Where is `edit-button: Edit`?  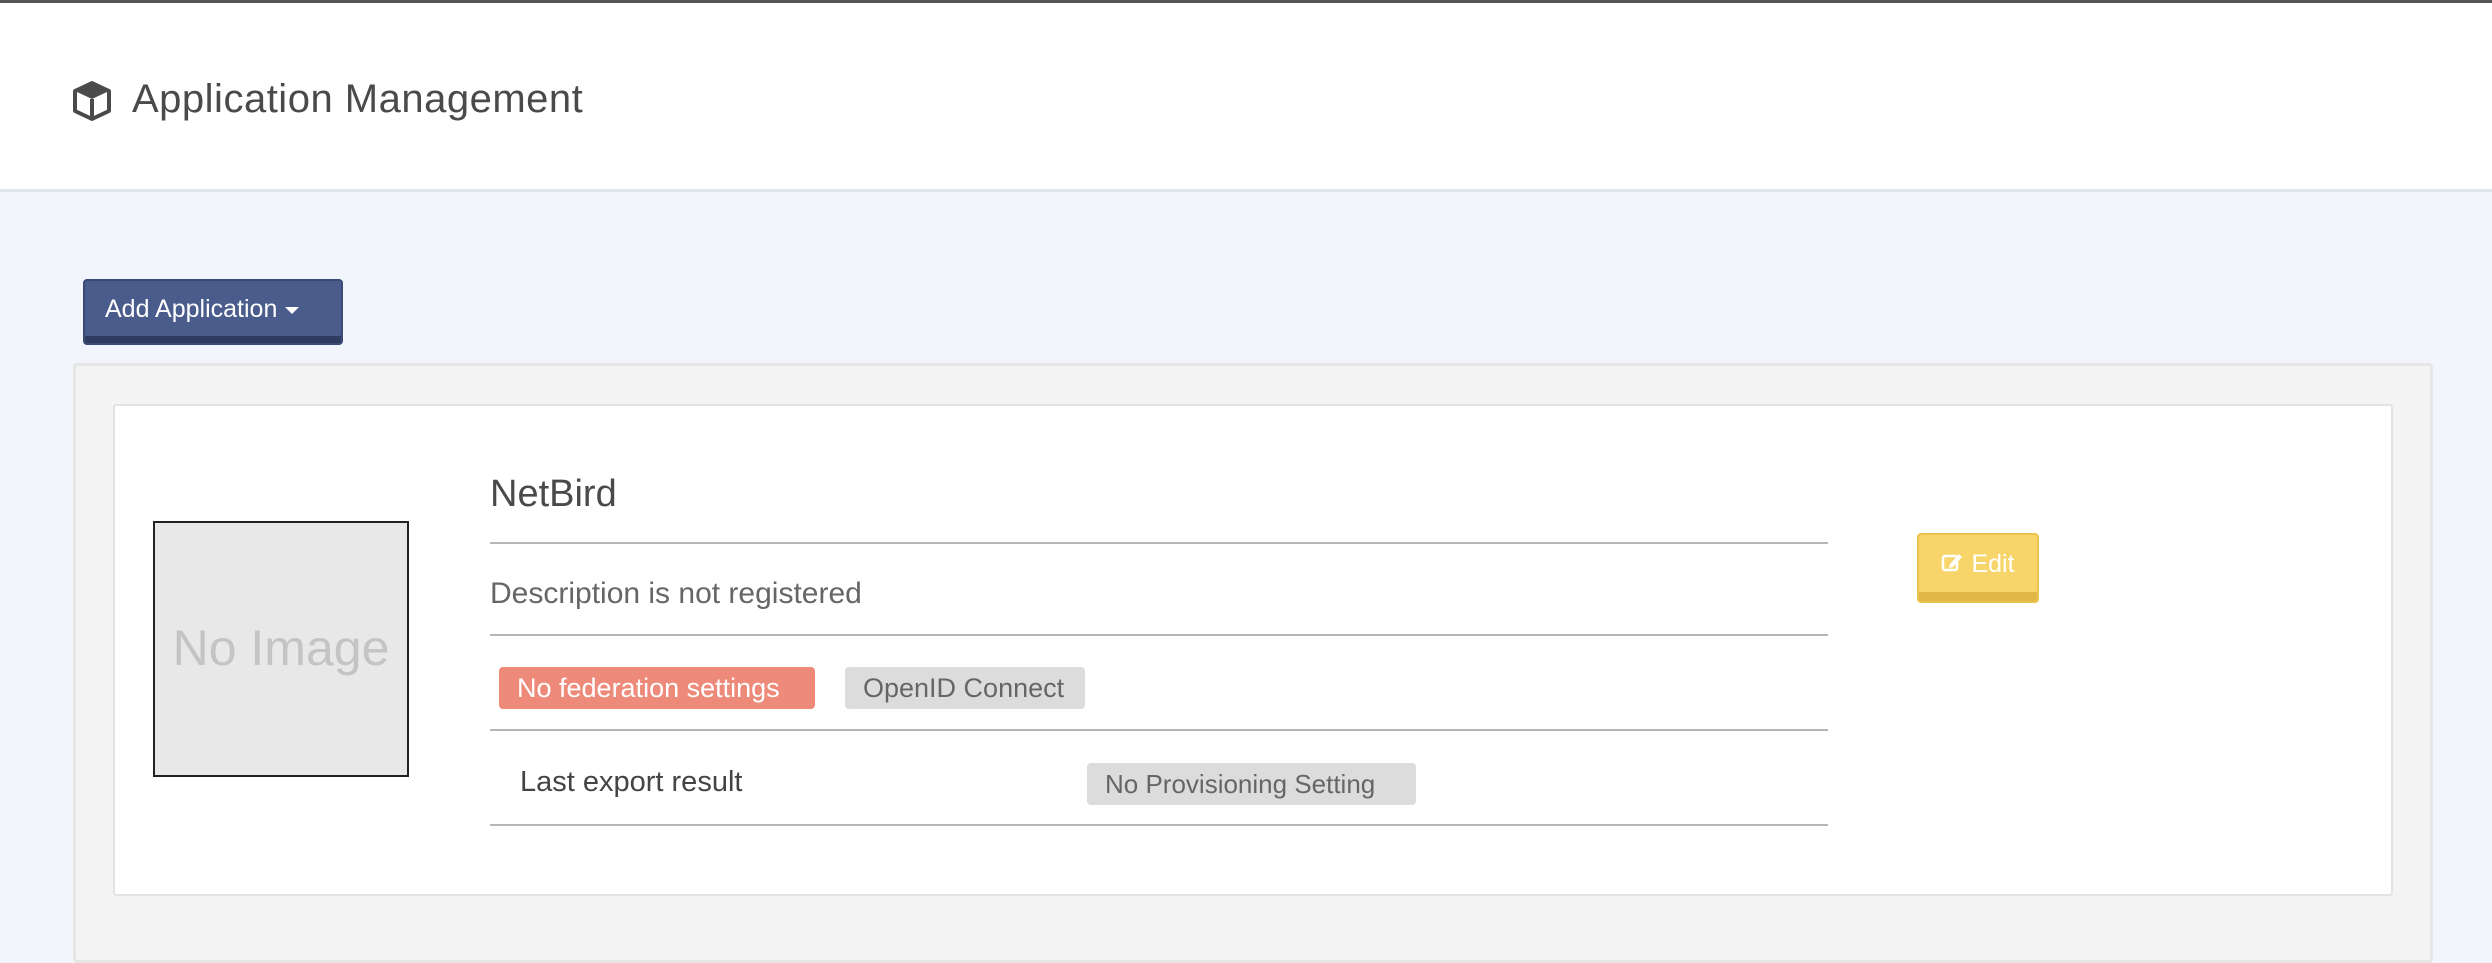 edit-button: Edit is located at coordinates (1978, 568).